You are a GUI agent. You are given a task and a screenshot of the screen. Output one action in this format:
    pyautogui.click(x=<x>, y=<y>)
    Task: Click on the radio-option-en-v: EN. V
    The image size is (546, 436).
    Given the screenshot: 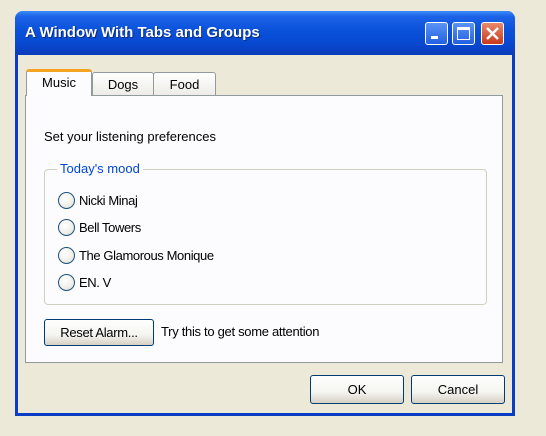 What is the action you would take?
    pyautogui.click(x=84, y=282)
    